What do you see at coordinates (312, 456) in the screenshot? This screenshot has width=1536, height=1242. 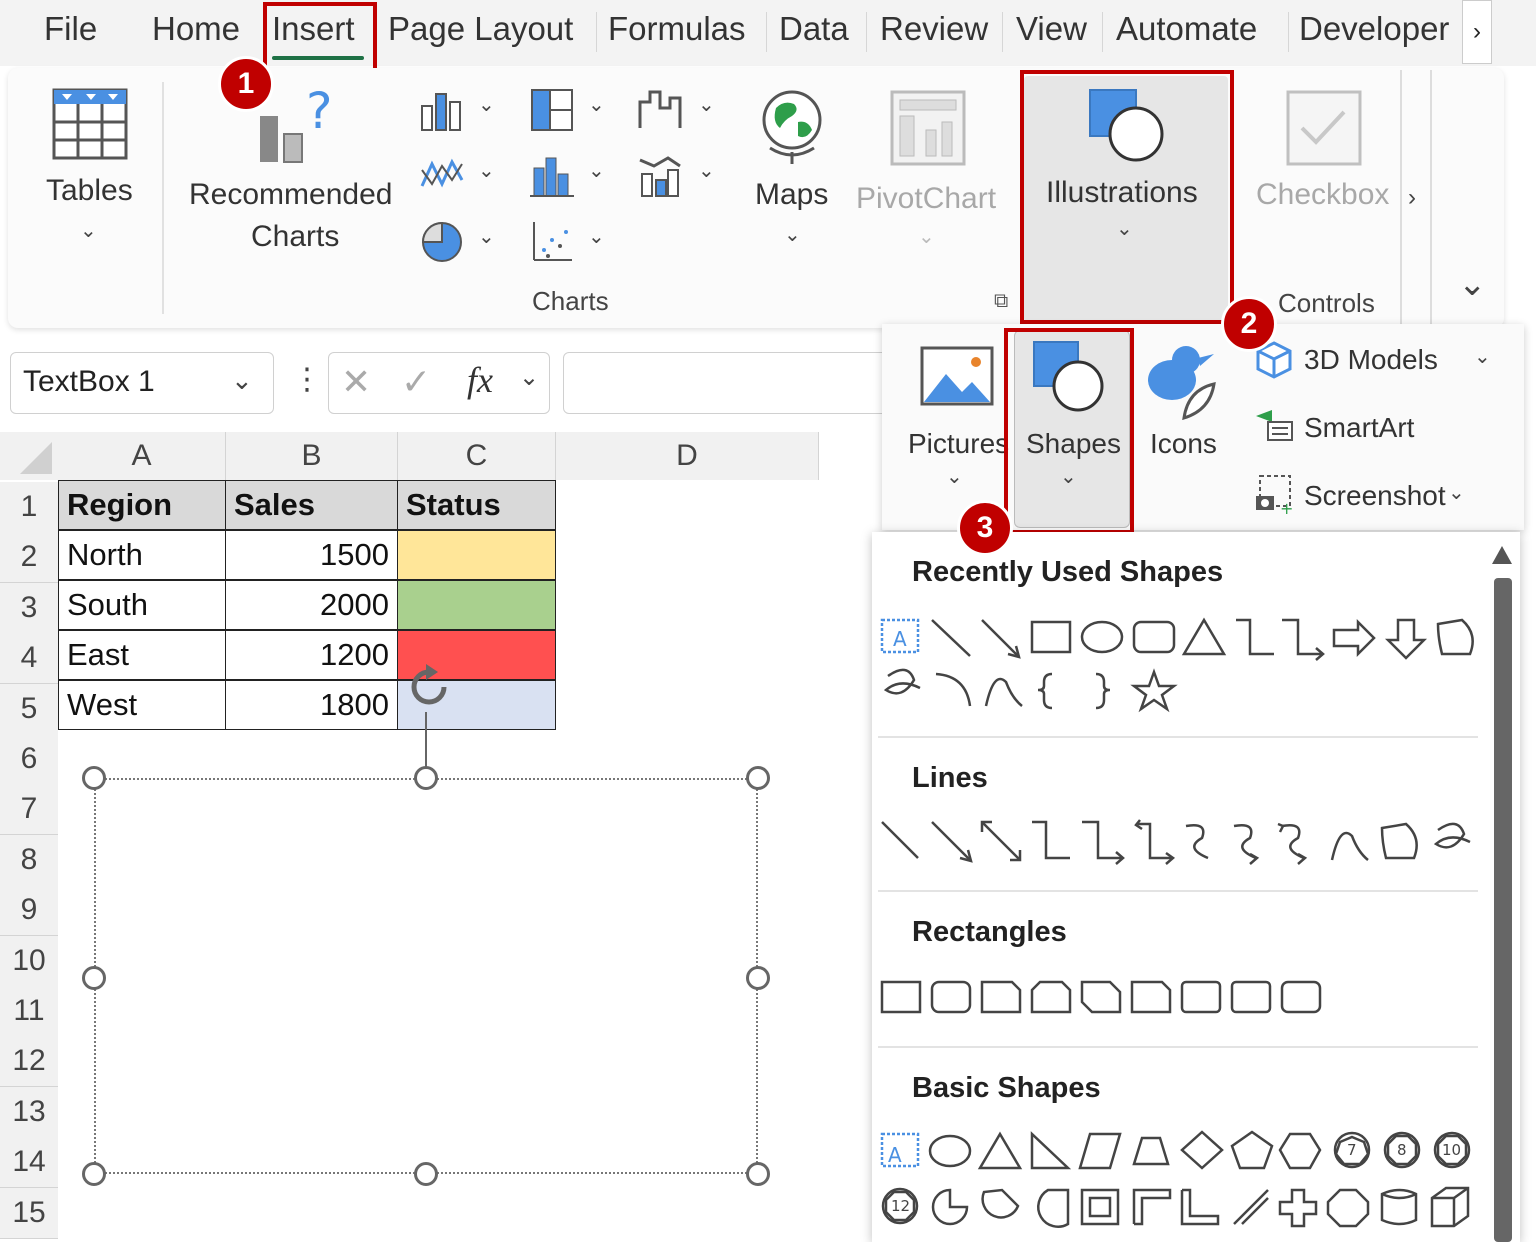 I see `column-header-b: B` at bounding box center [312, 456].